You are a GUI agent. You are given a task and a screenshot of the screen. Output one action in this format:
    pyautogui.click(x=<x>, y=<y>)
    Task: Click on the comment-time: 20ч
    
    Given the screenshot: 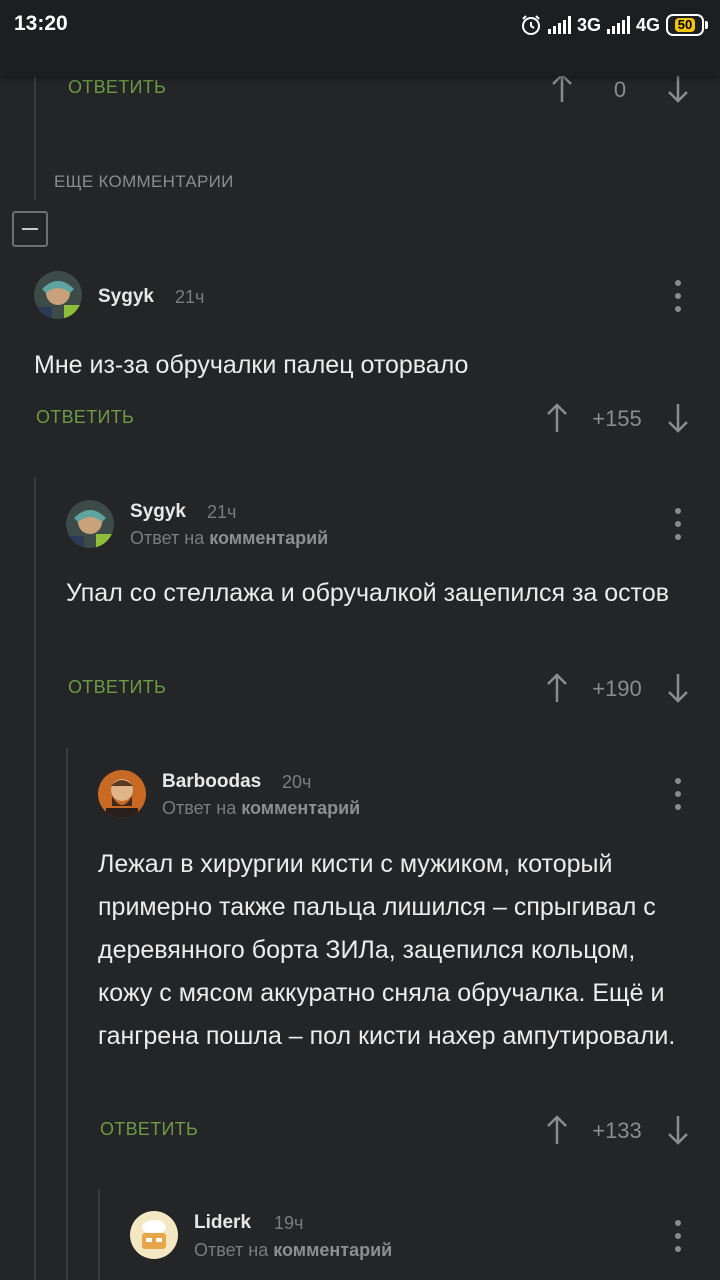 What is the action you would take?
    pyautogui.click(x=297, y=782)
    